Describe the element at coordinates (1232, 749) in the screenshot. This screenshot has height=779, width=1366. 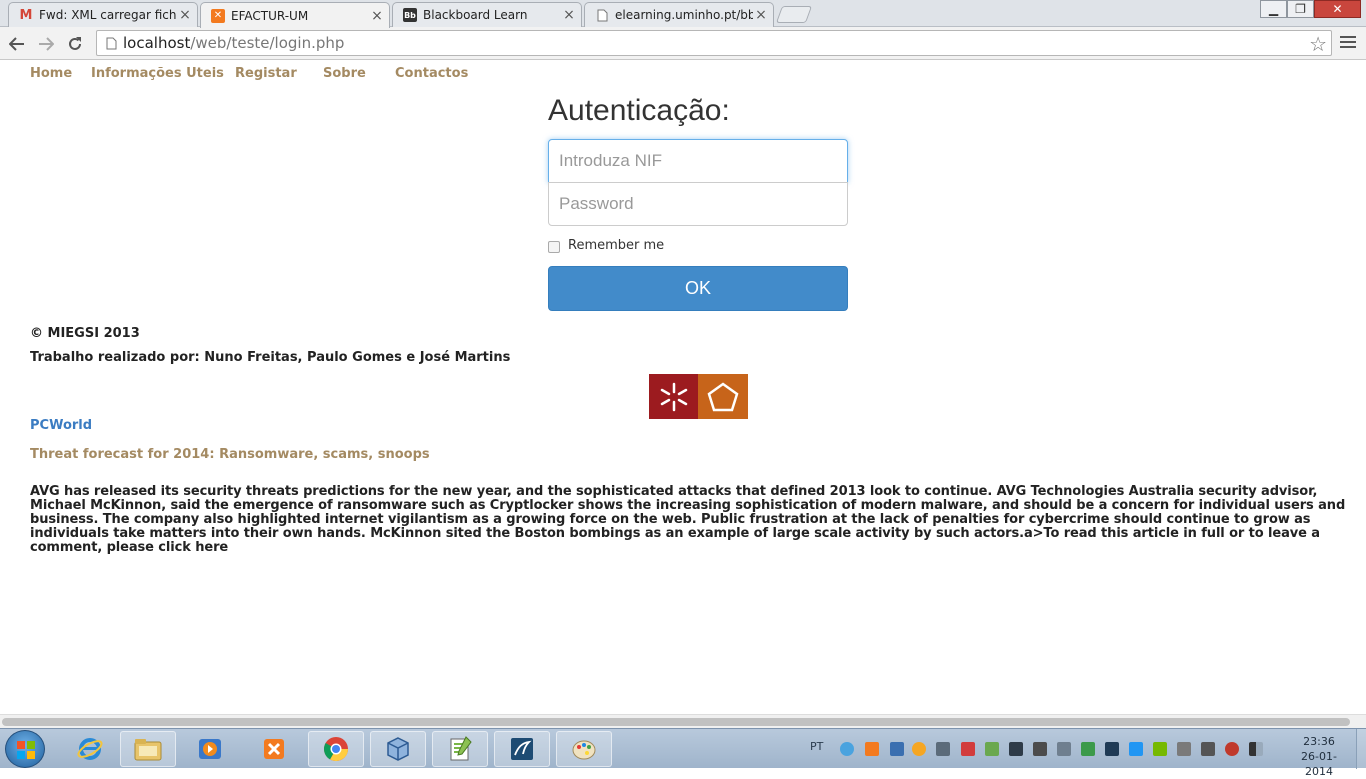
I see `mute-icon` at that location.